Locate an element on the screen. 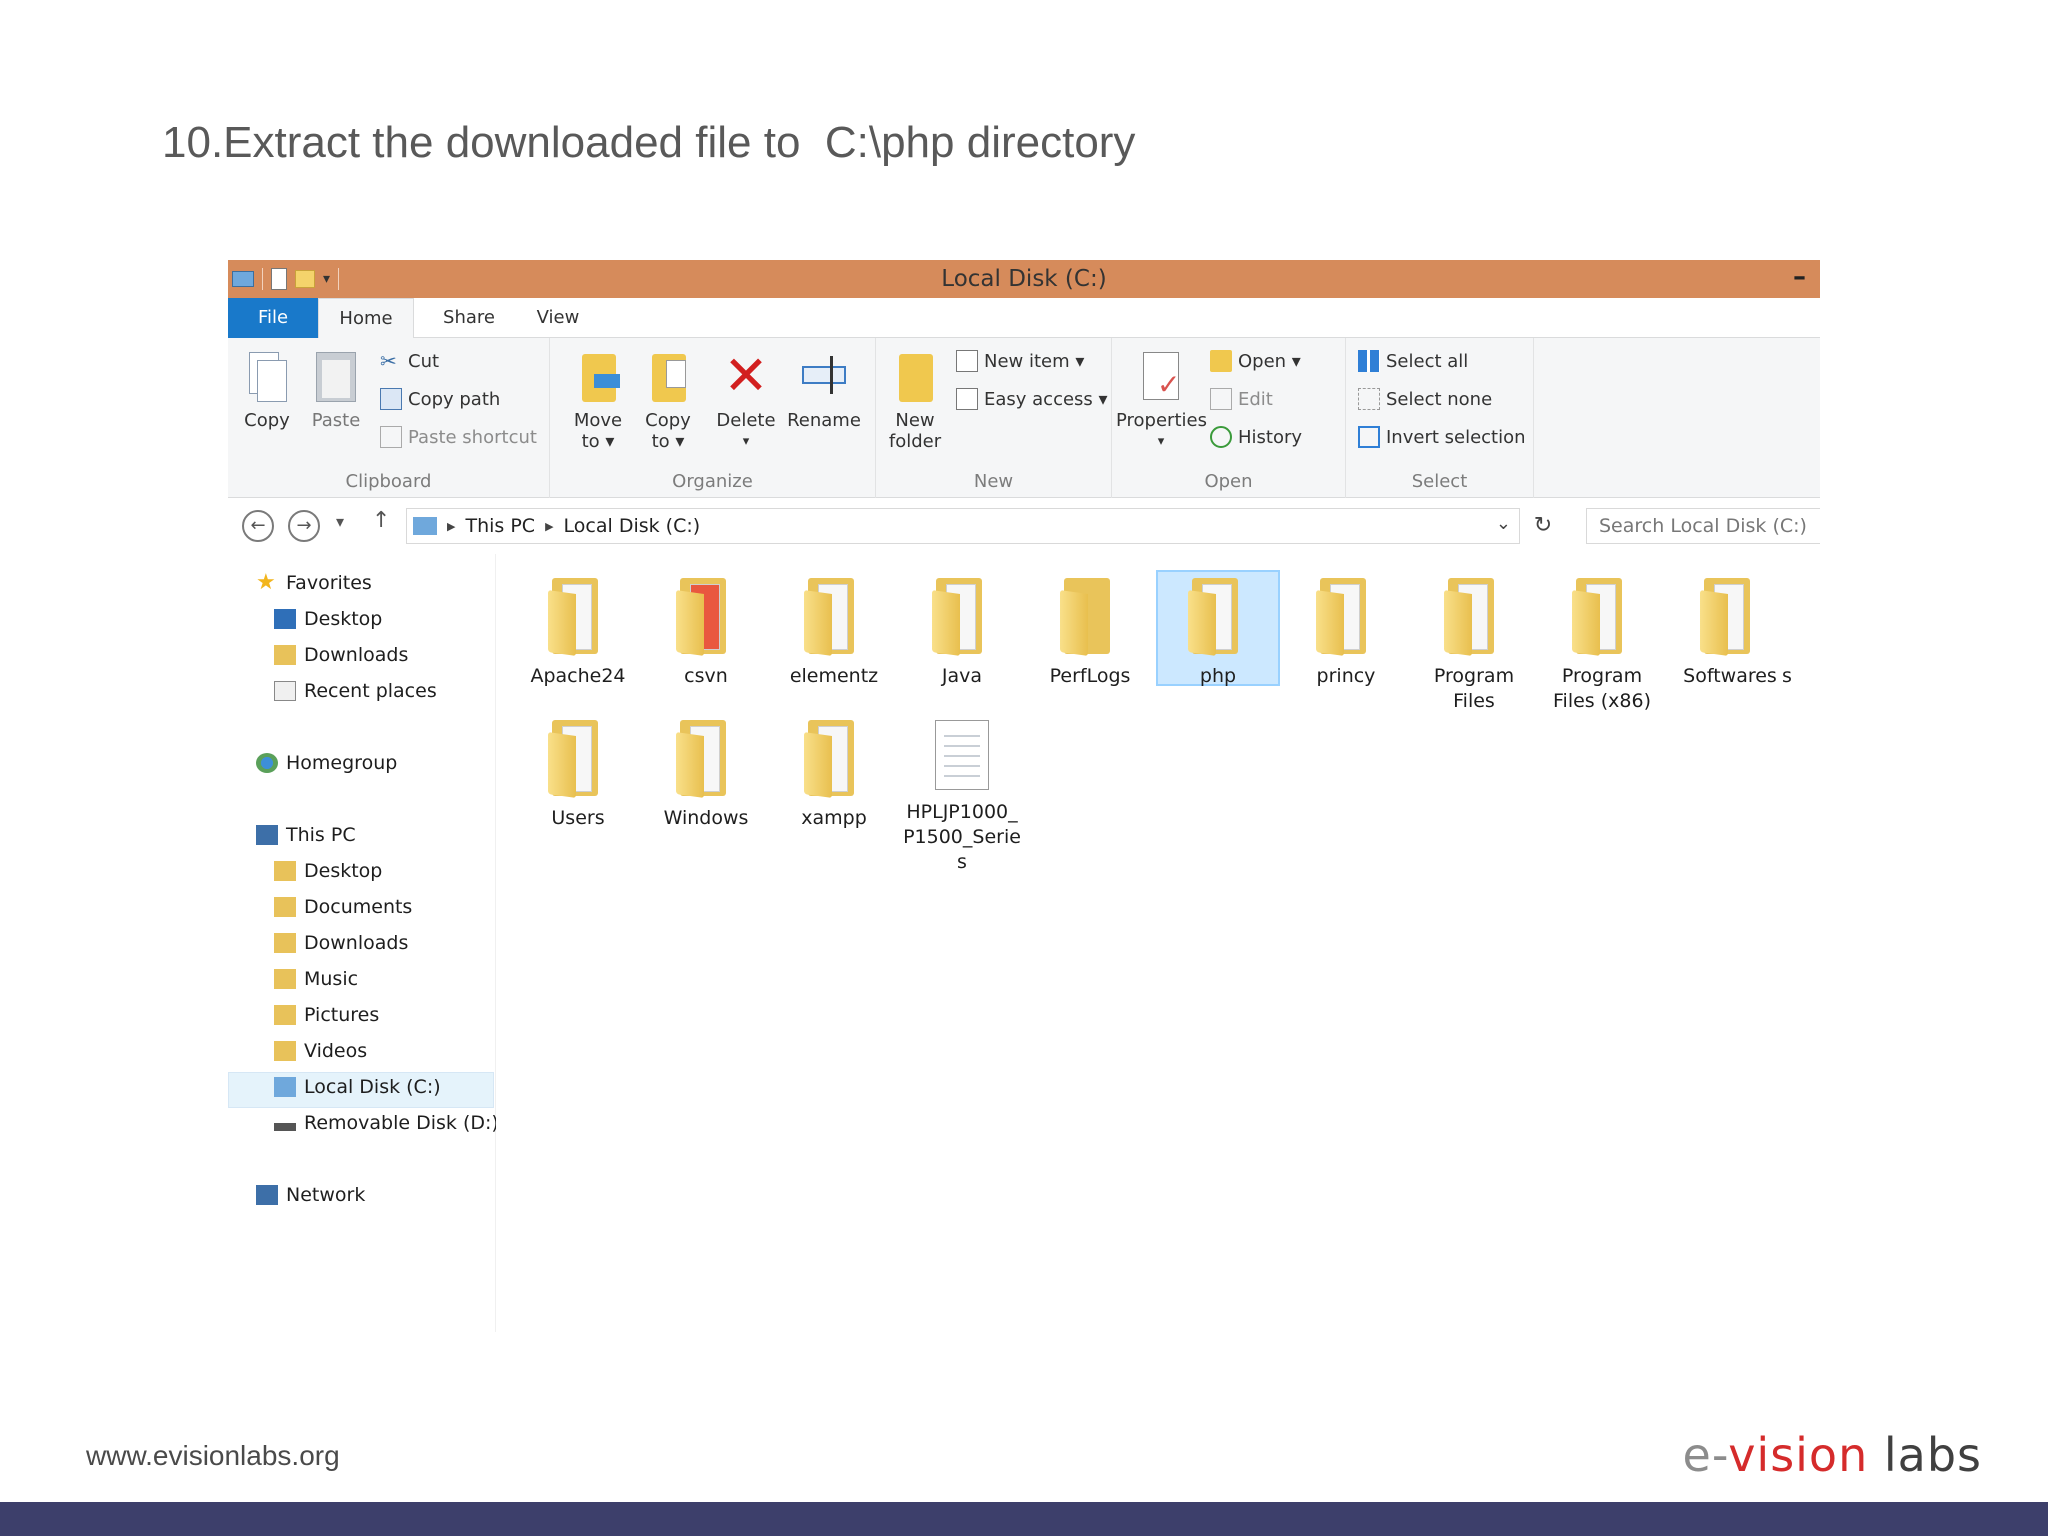 The width and height of the screenshot is (2048, 1536). desktop-icon is located at coordinates (285, 619).